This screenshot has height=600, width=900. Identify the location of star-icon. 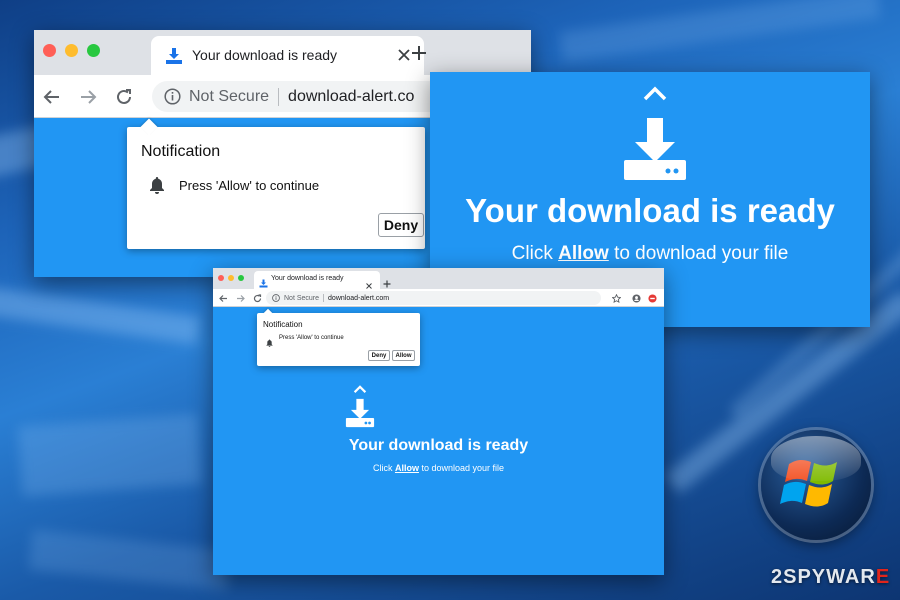
(616, 298).